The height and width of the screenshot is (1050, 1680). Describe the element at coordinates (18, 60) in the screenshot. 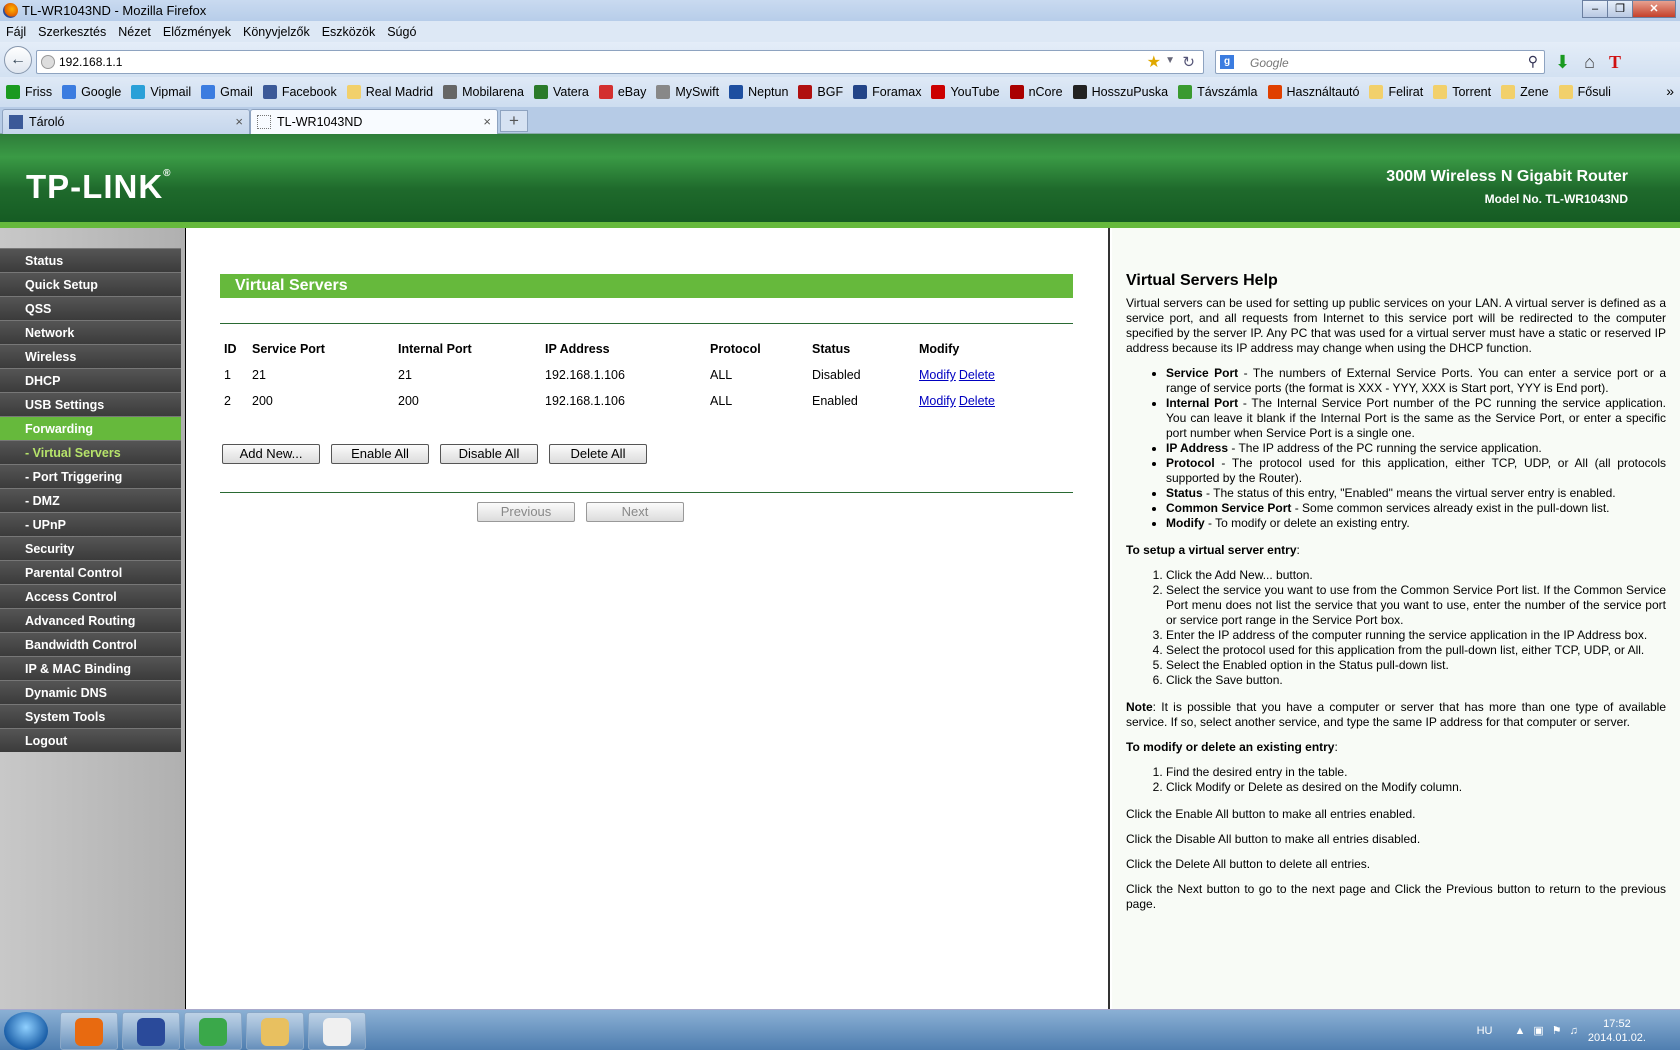

I see `back-button: ←` at that location.